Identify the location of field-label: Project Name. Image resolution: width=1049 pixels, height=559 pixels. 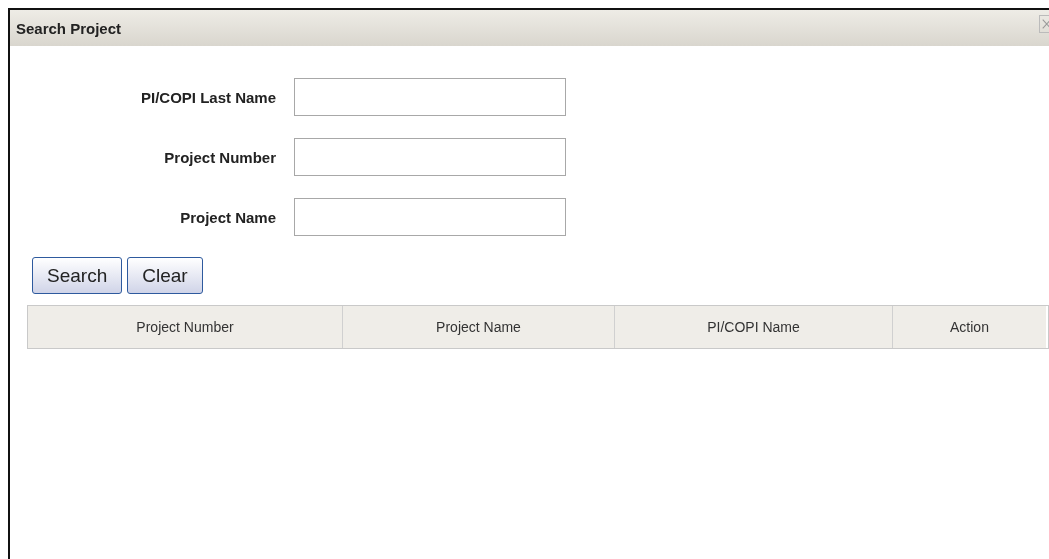
(227, 217).